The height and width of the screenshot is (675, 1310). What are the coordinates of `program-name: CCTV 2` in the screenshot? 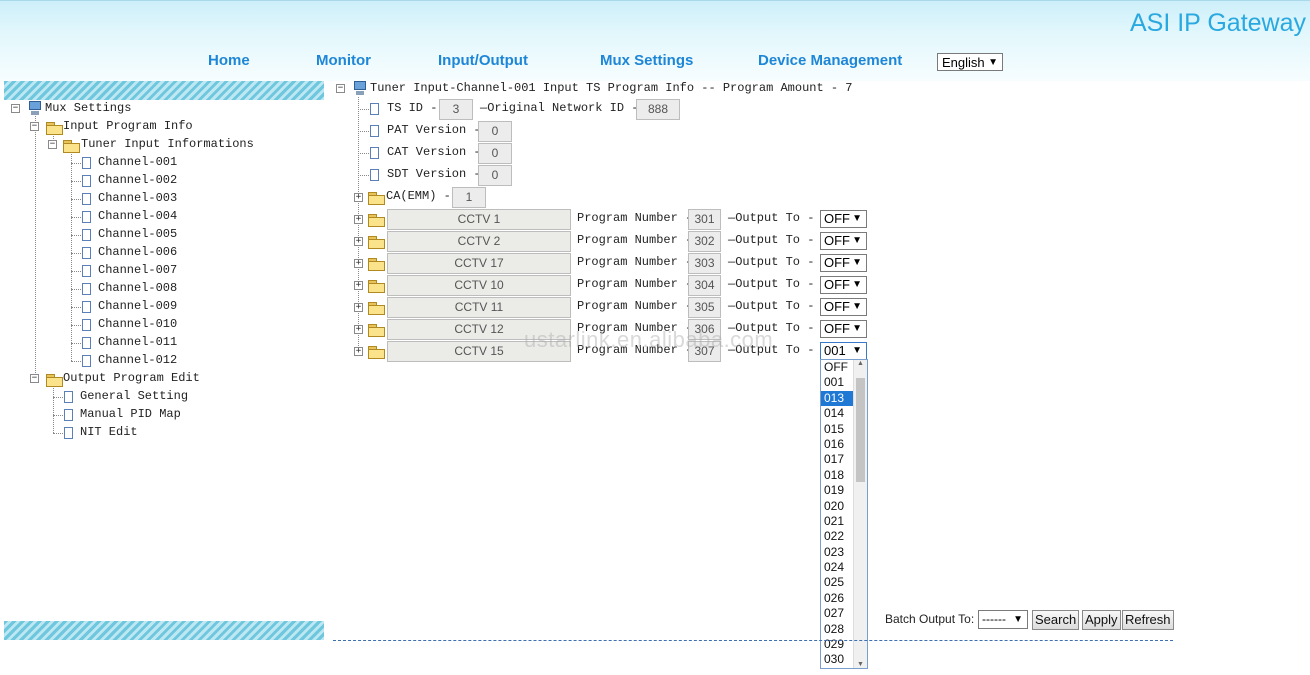 It's located at (479, 241).